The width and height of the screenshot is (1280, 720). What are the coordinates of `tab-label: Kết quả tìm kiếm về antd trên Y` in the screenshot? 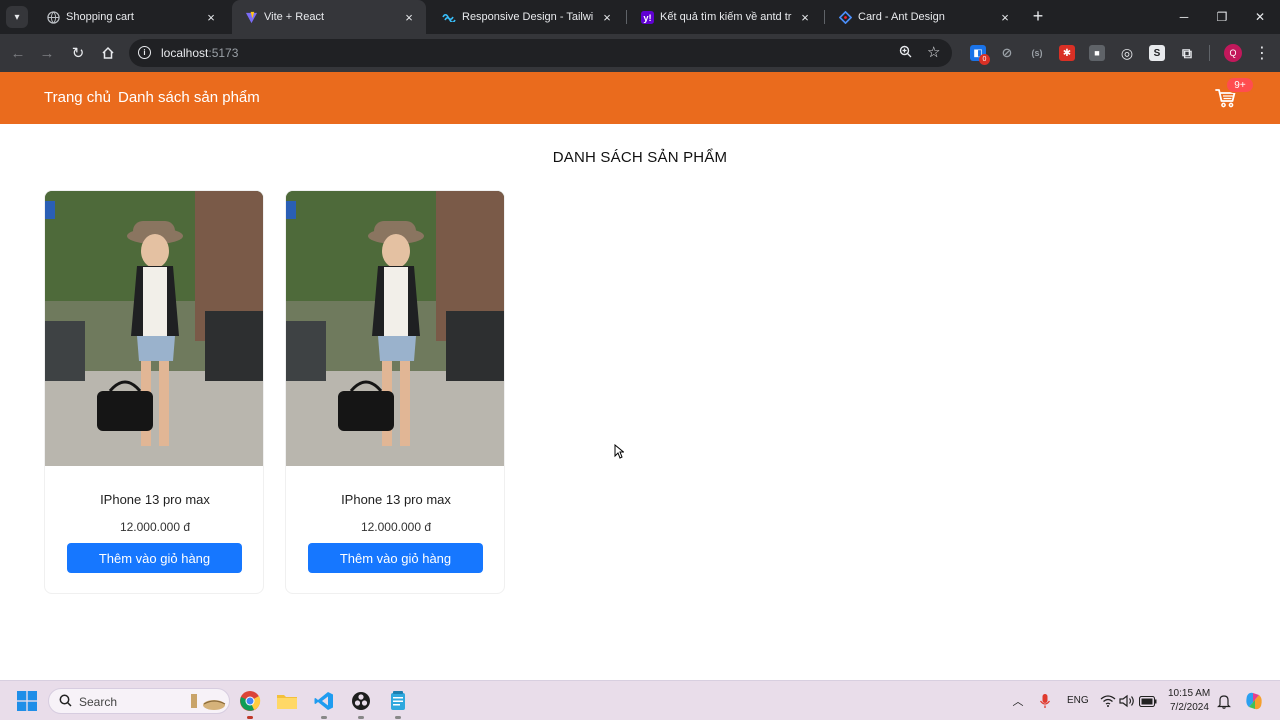 It's located at (726, 17).